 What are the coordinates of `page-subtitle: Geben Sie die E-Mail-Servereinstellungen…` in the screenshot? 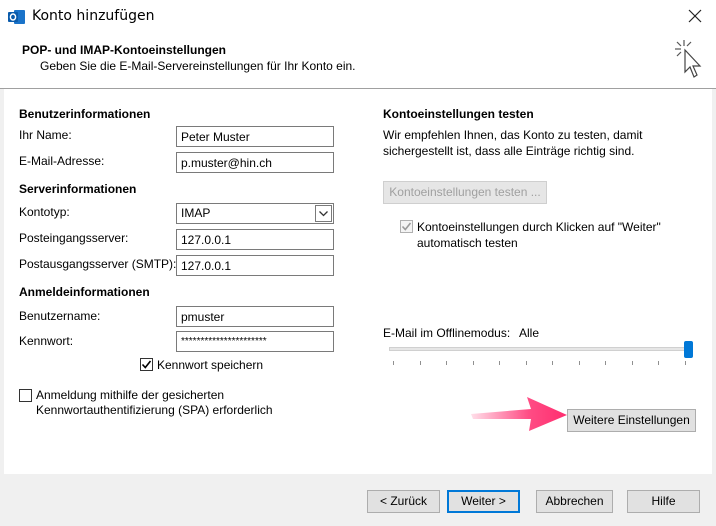 It's located at (198, 66).